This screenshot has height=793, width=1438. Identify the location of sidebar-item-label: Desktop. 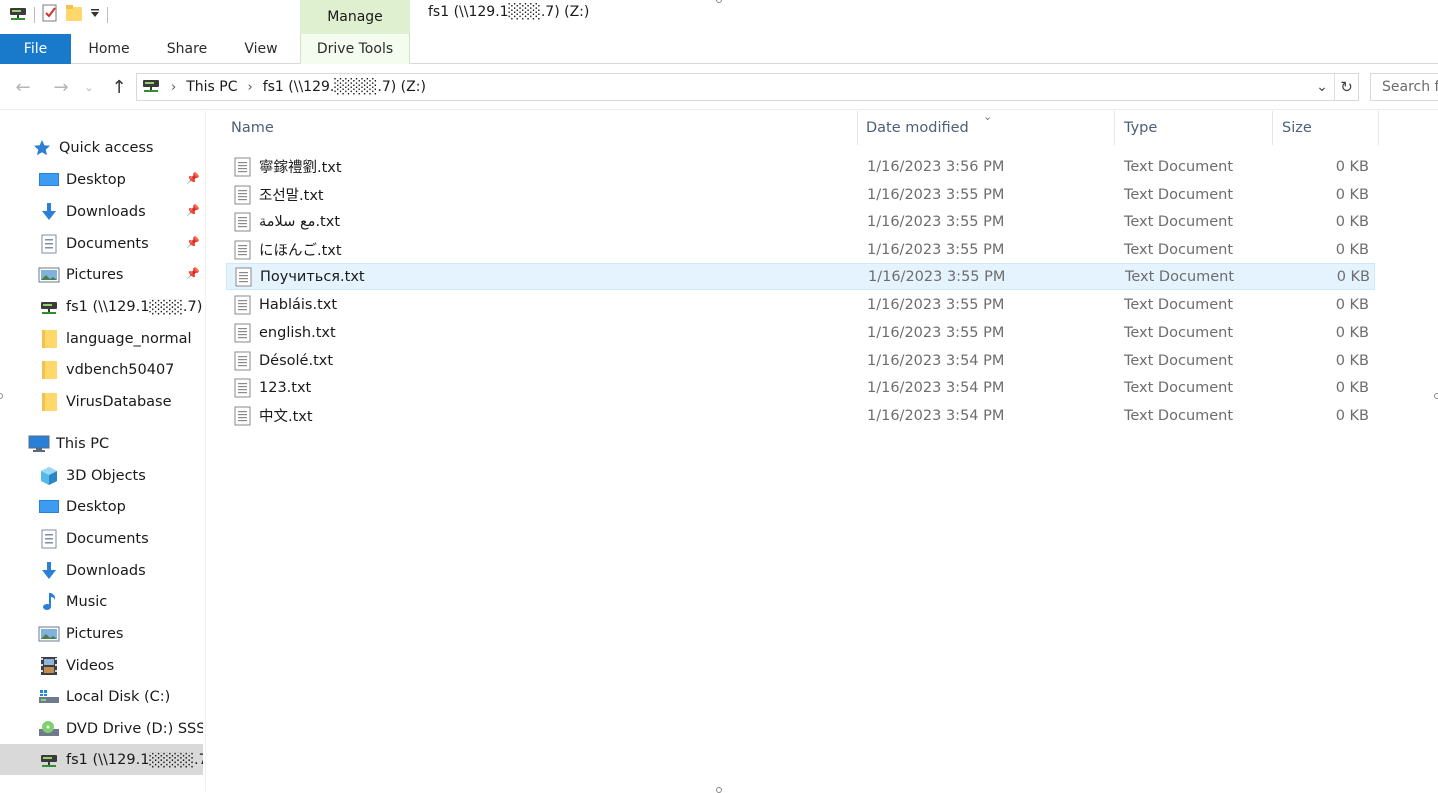
(96, 506).